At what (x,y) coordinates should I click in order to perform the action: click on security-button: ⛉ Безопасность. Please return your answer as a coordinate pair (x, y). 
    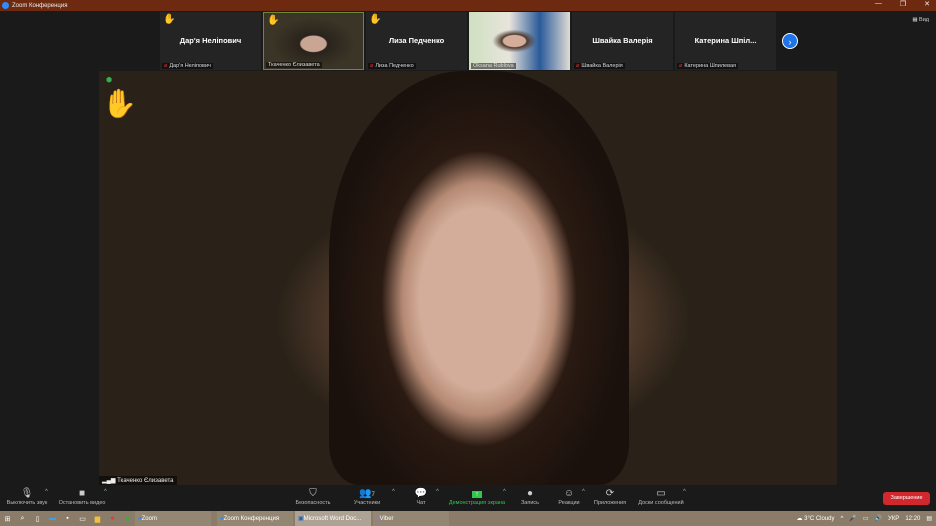
    Looking at the image, I should click on (313, 497).